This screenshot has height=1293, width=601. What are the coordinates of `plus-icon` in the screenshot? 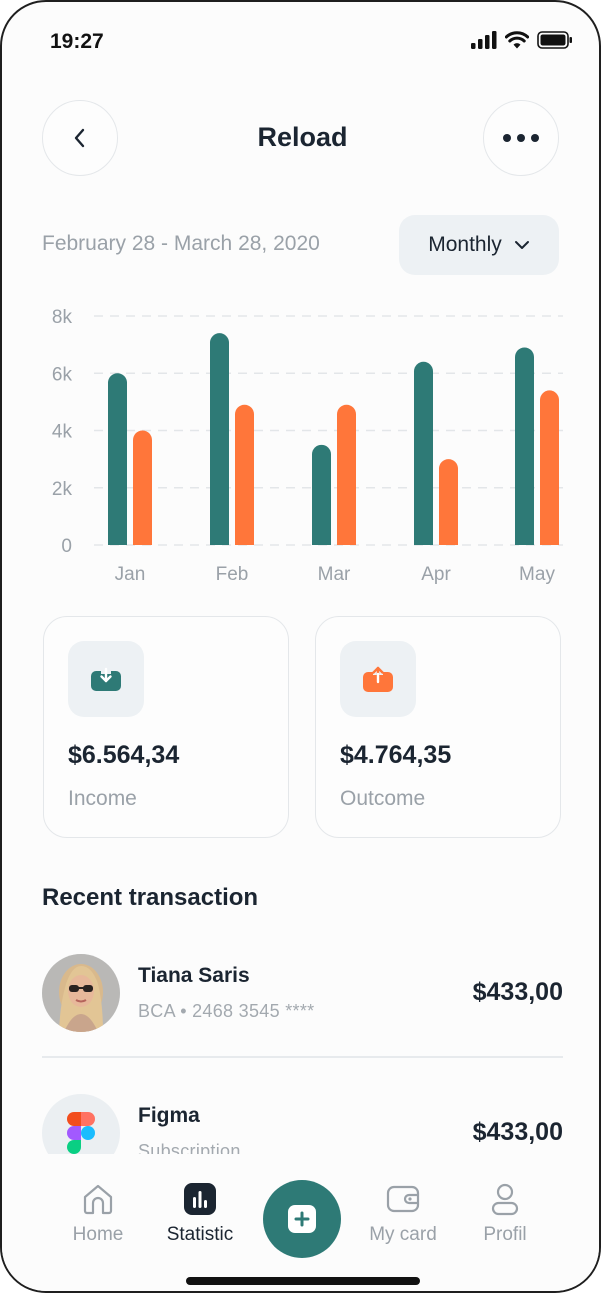 It's located at (302, 1219).